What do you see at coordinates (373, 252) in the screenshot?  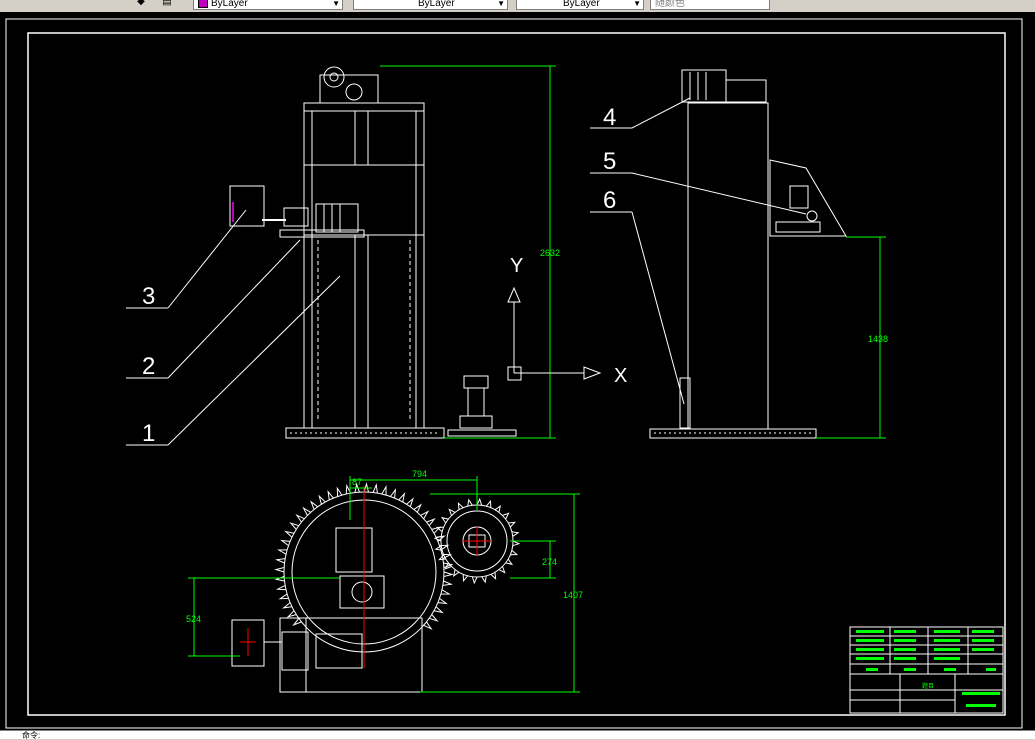 I see `front-view` at bounding box center [373, 252].